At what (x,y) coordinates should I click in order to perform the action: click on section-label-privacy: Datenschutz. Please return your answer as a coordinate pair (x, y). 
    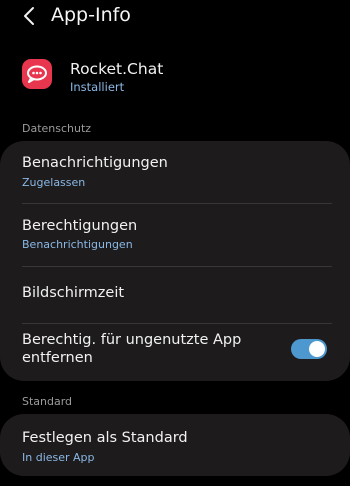
    Looking at the image, I should click on (57, 128).